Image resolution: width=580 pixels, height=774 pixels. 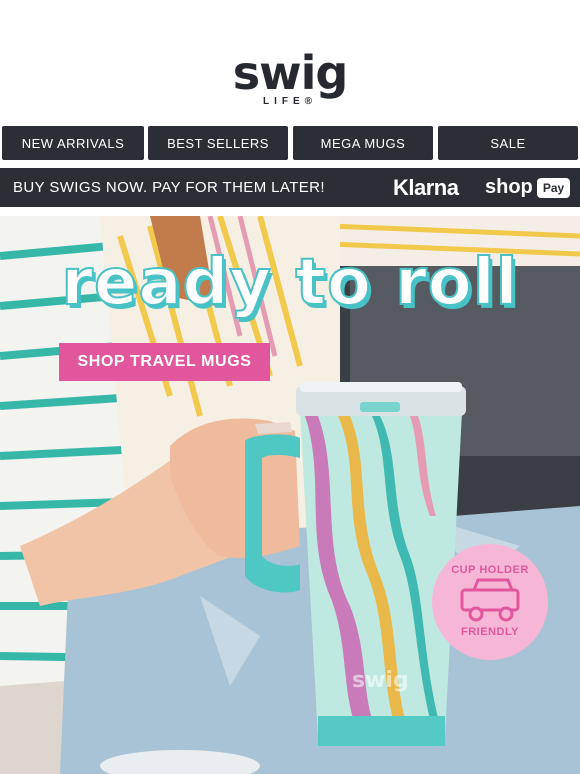 I want to click on badge-text-bottom: FRIENDLY, so click(x=490, y=632).